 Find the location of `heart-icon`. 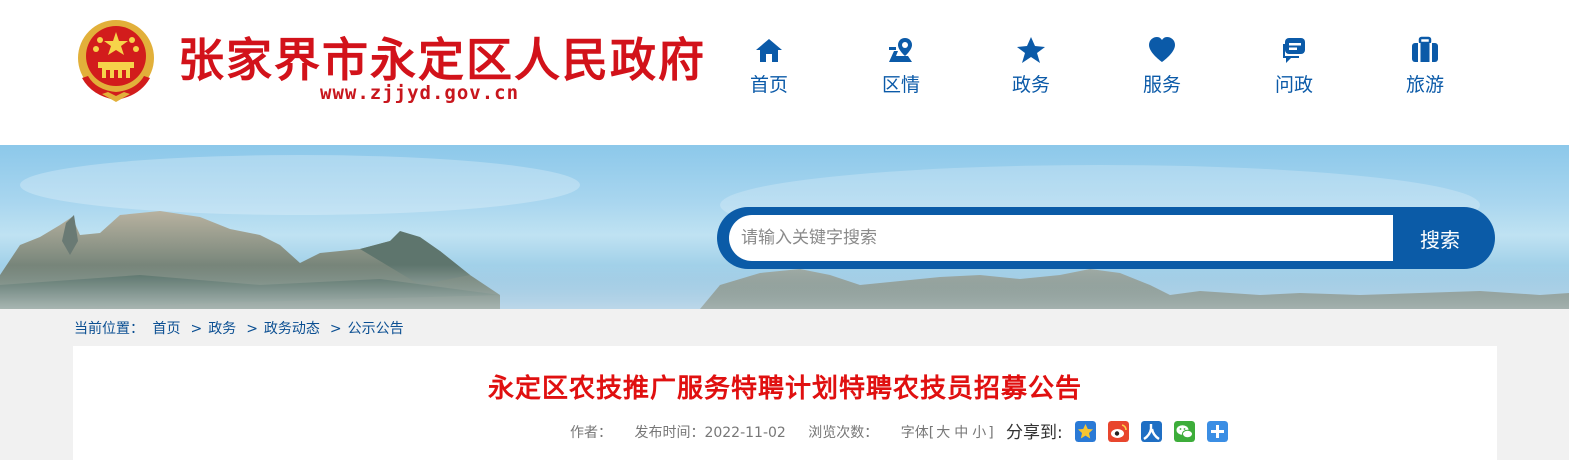

heart-icon is located at coordinates (1162, 49).